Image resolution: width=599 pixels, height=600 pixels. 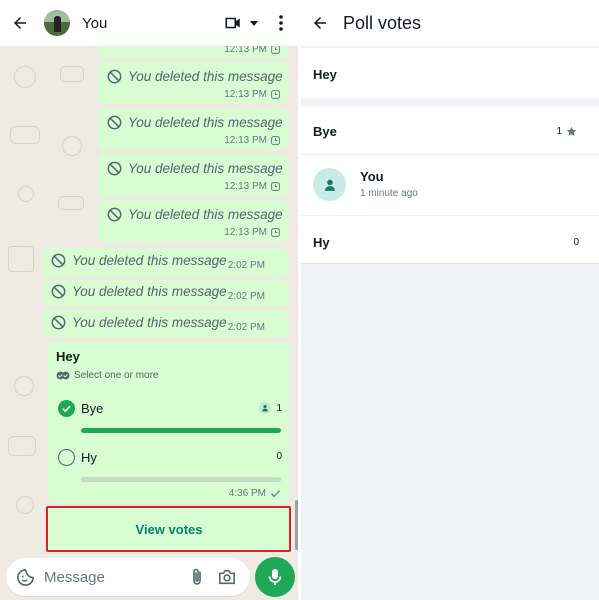 I want to click on option-count: 1, so click(x=270, y=408).